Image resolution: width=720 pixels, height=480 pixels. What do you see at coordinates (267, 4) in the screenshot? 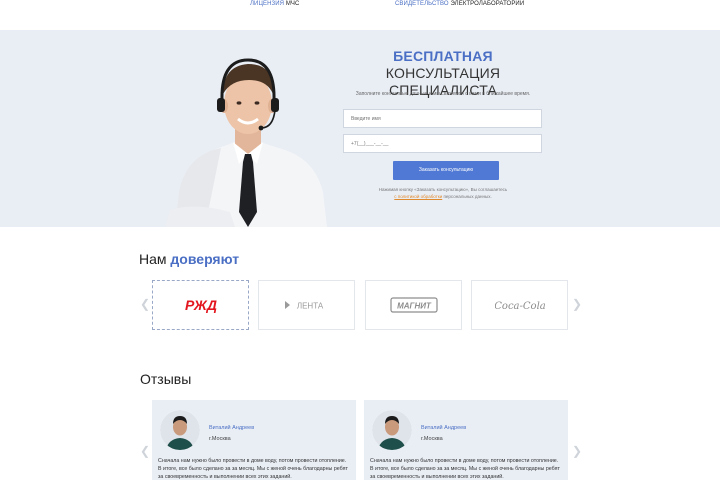
I see `license-link-label: ЛИЦЕНЗИЯ` at bounding box center [267, 4].